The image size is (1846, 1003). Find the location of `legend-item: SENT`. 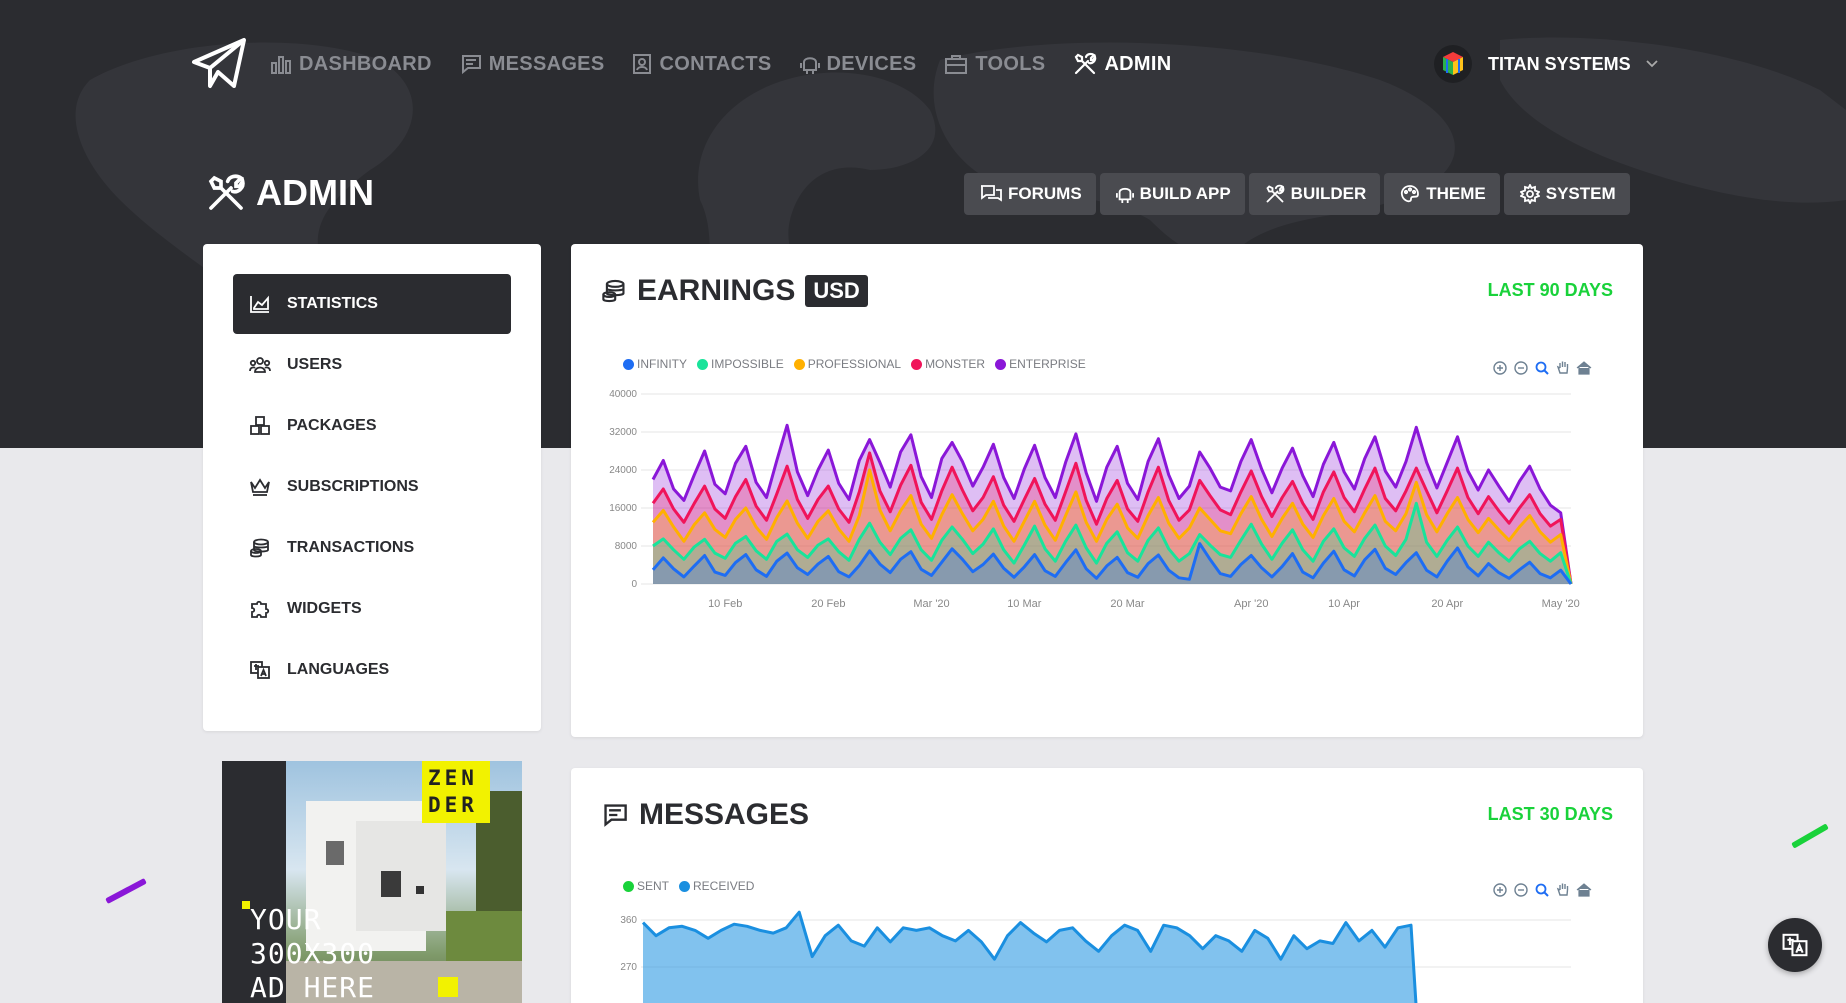

legend-item: SENT is located at coordinates (646, 886).